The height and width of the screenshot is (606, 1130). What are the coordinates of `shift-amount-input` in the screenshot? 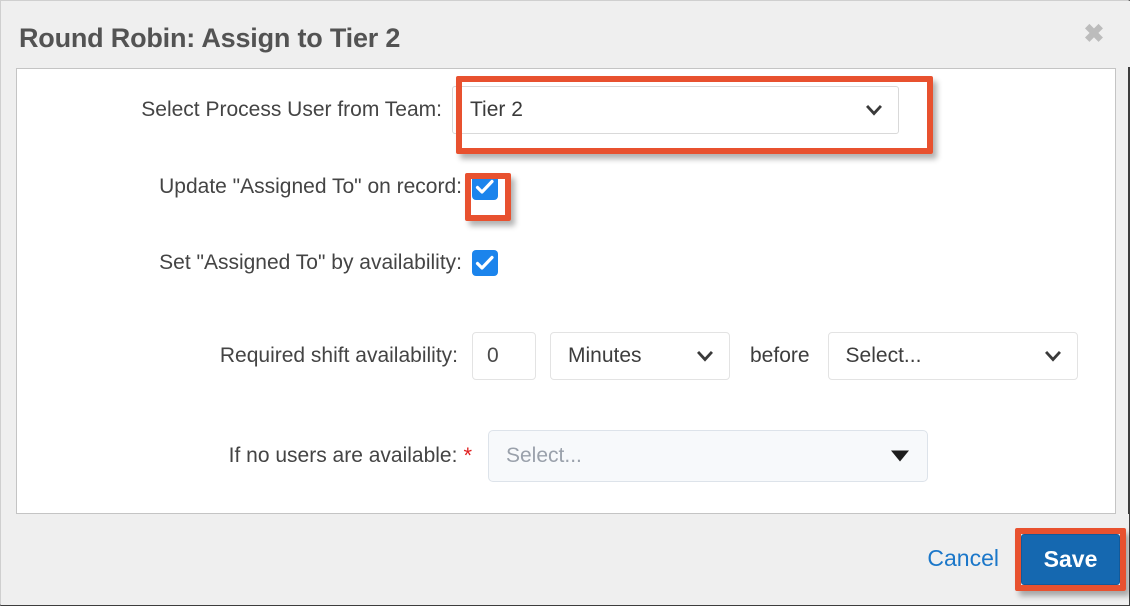 It's located at (504, 356).